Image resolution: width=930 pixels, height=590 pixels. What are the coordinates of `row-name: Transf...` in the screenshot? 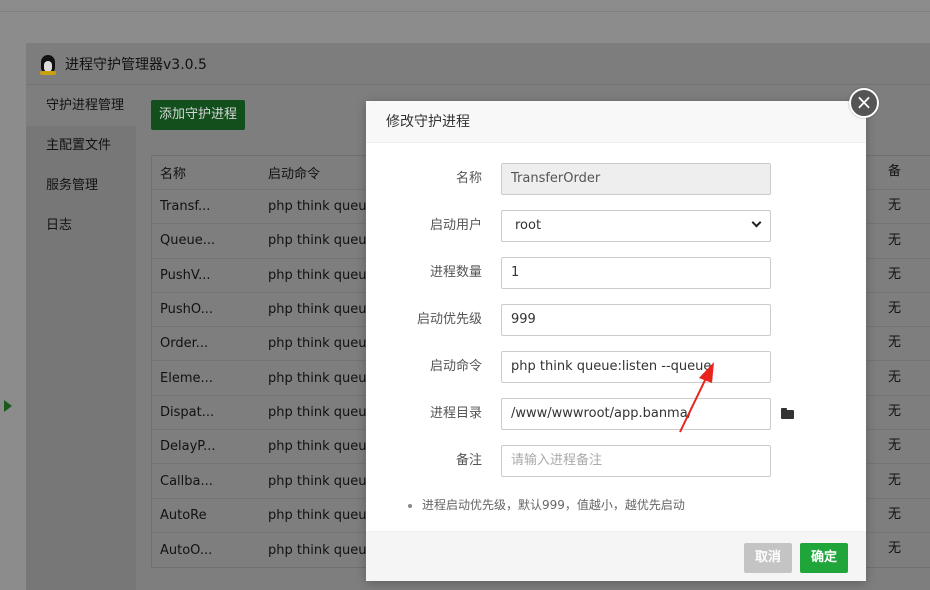 It's located at (185, 207).